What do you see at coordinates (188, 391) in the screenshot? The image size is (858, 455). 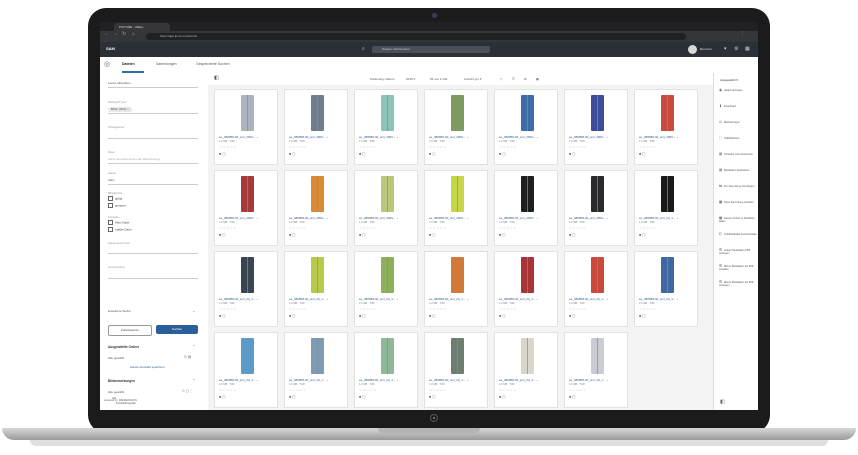 I see `annotation-actions-icon: ↻ ▢ ⋮` at bounding box center [188, 391].